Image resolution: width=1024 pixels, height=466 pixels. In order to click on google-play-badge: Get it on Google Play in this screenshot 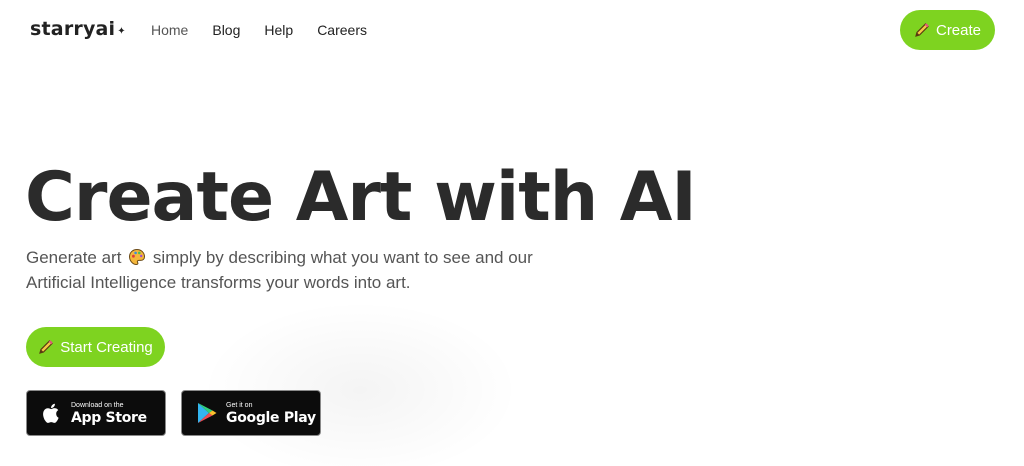, I will do `click(251, 413)`.